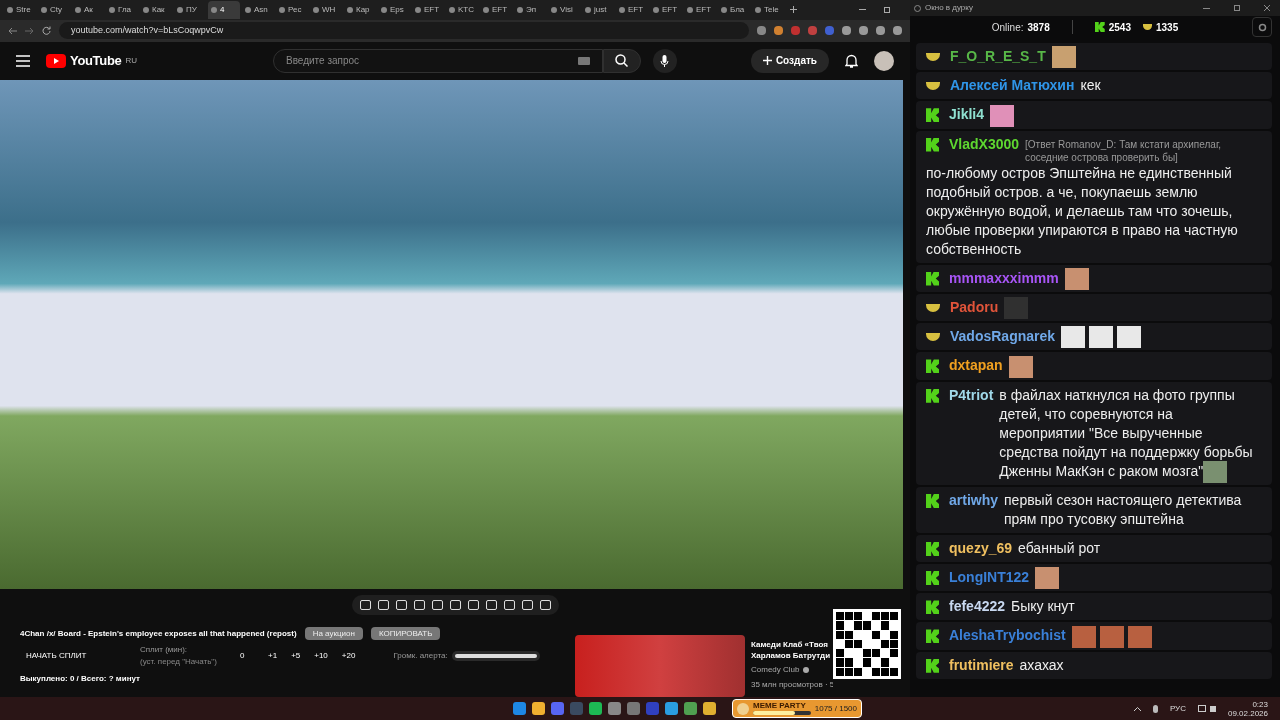 The image size is (1280, 720). I want to click on search-field: Введите запрос, so click(437, 60).